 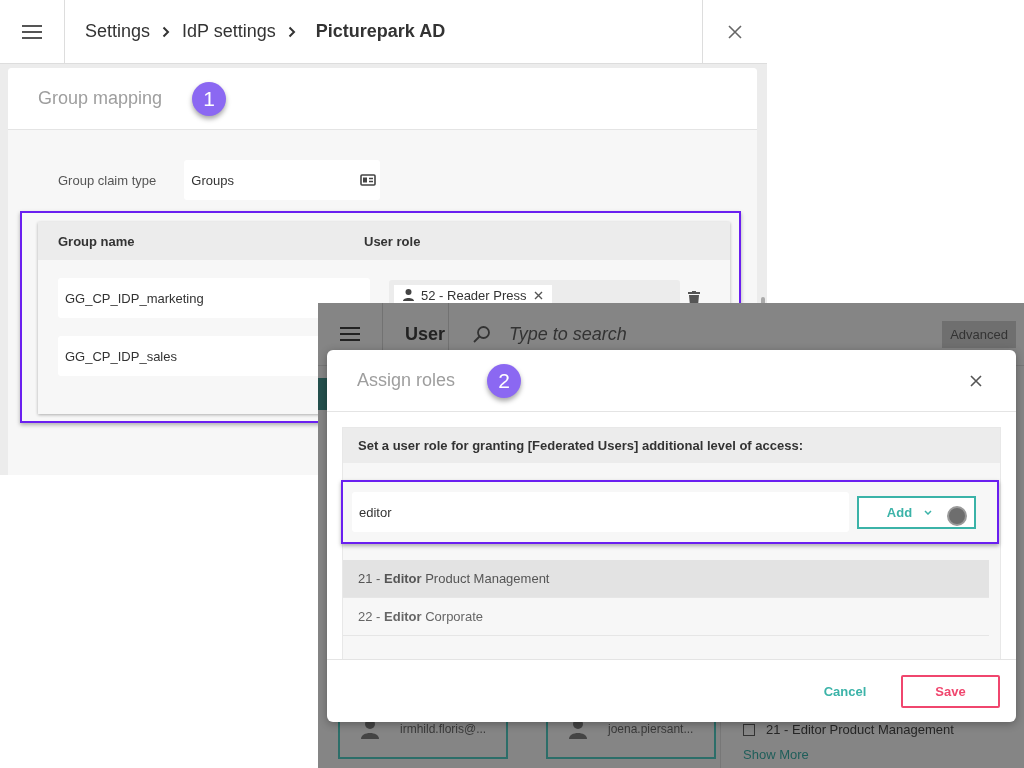 I want to click on instruction-text: Set a user role for granting [Federated Users] additional level of access:, so click(x=581, y=445).